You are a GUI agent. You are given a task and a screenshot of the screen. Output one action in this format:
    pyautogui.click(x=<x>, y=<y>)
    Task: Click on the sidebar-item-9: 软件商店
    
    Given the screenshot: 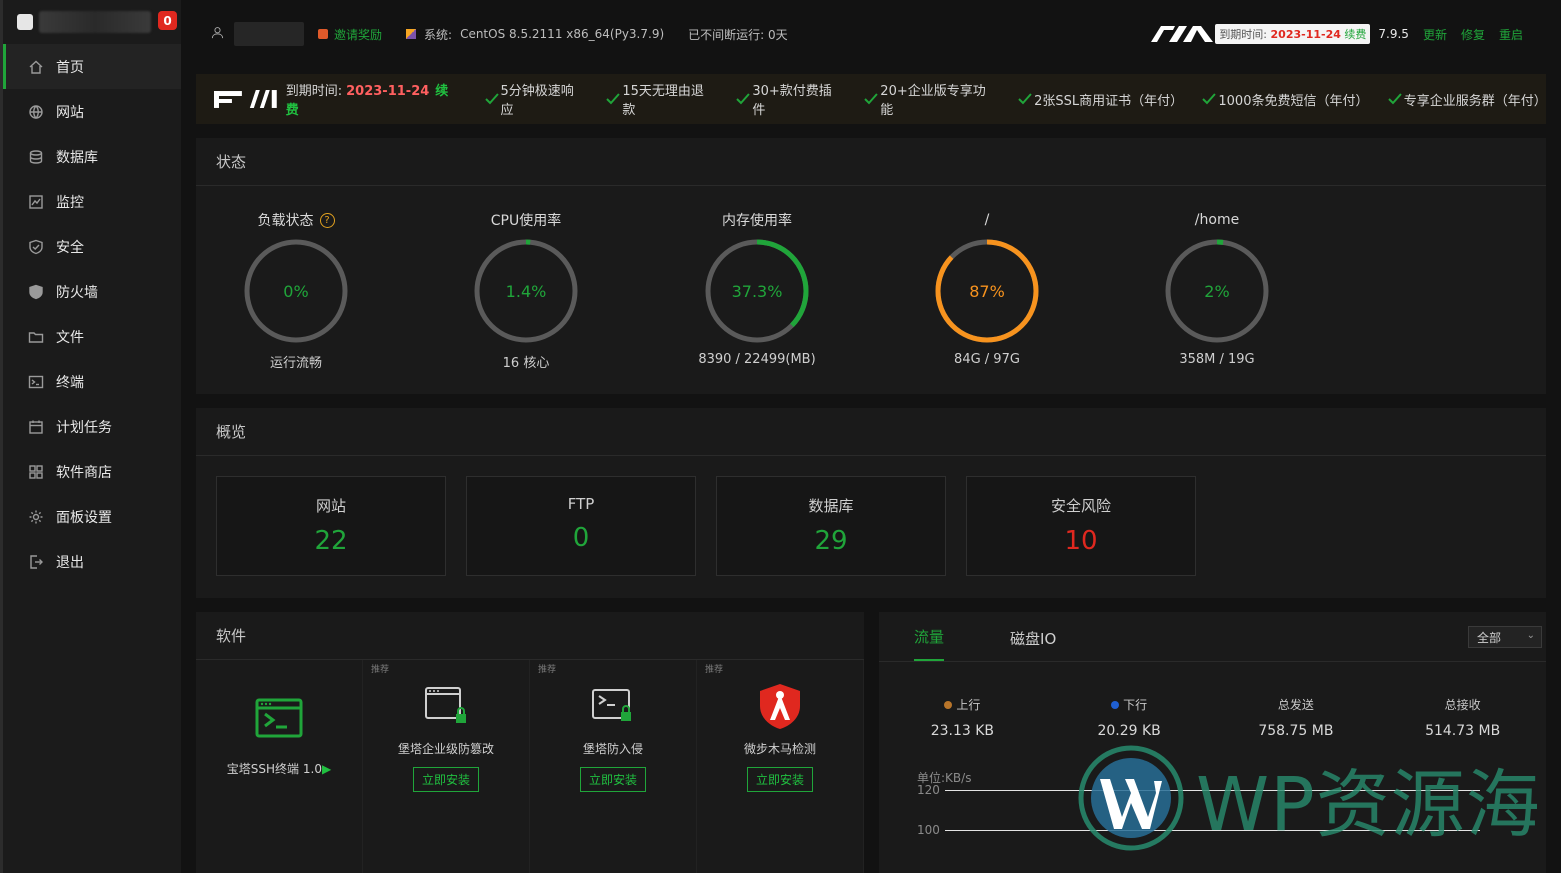 What is the action you would take?
    pyautogui.click(x=92, y=471)
    